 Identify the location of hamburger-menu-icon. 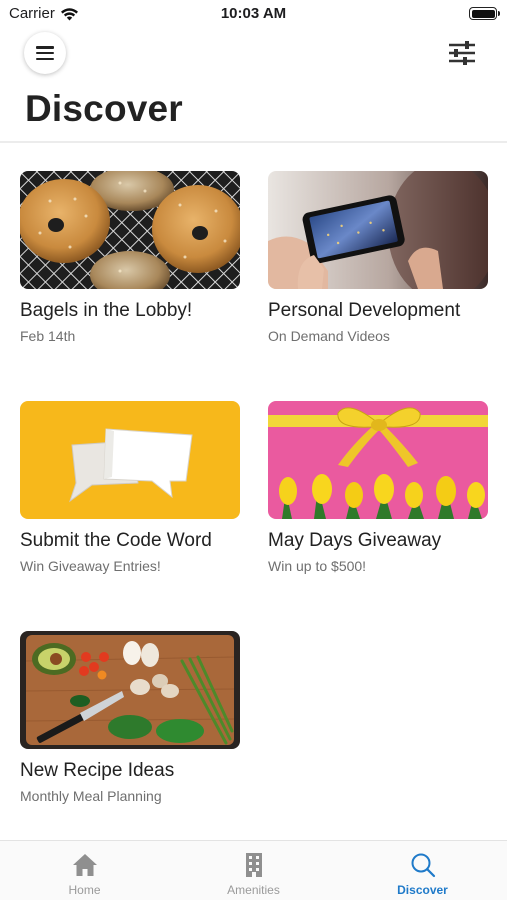
(45, 53).